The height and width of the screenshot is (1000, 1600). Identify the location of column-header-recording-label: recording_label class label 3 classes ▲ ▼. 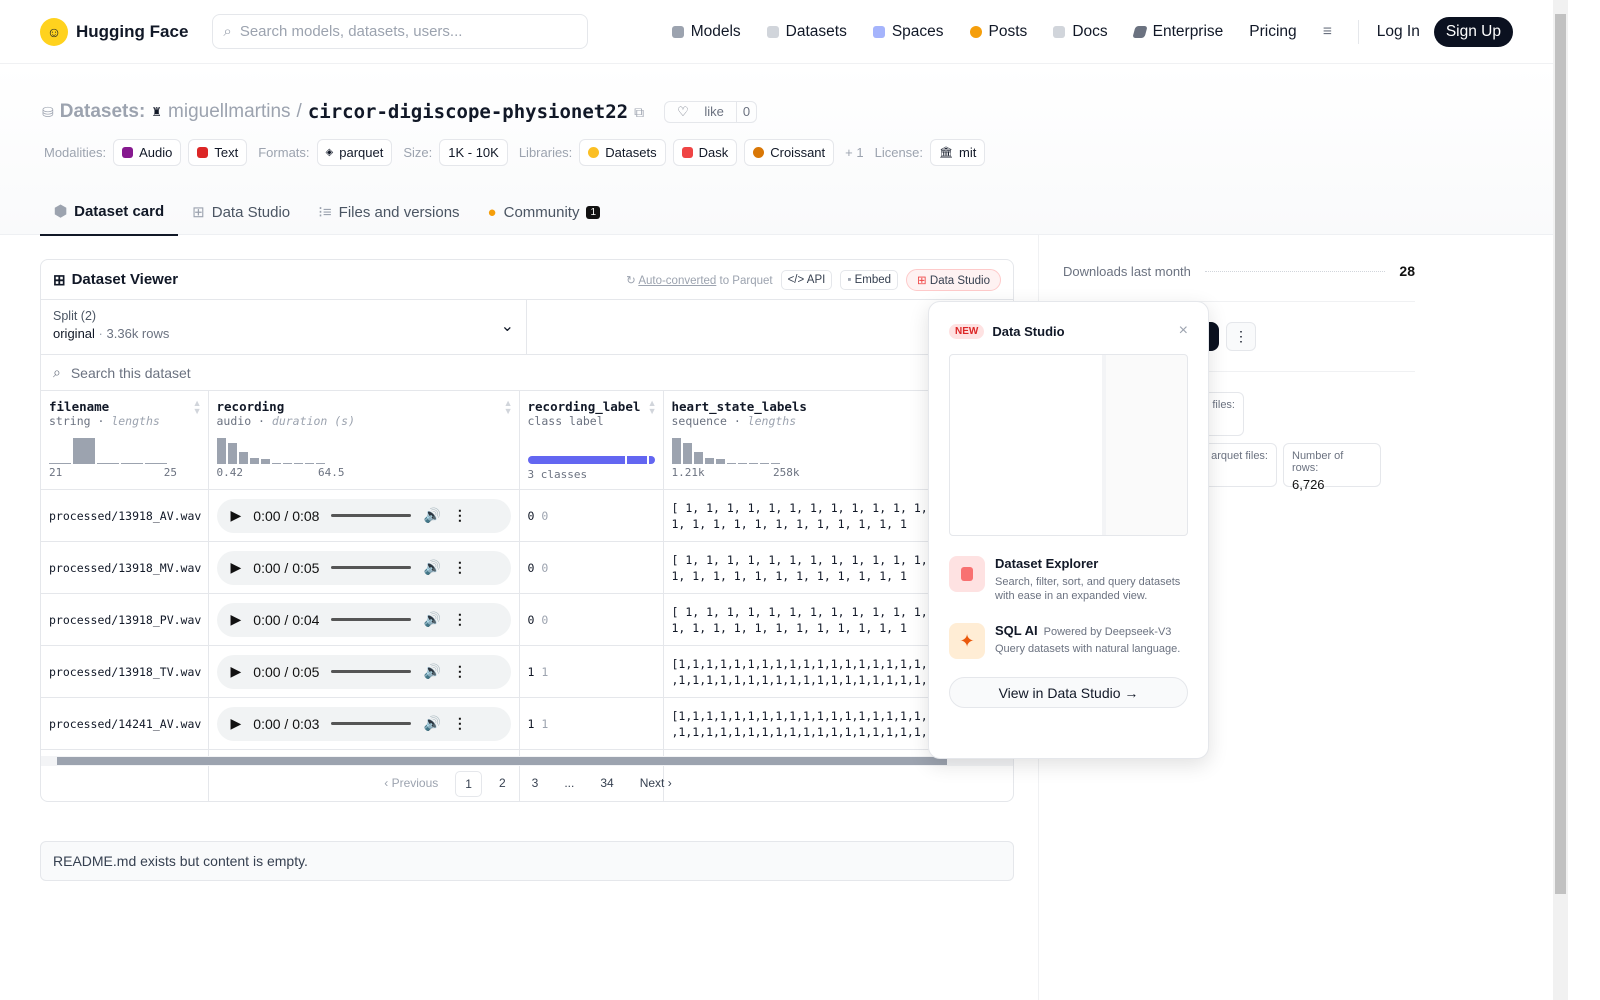
(591, 440).